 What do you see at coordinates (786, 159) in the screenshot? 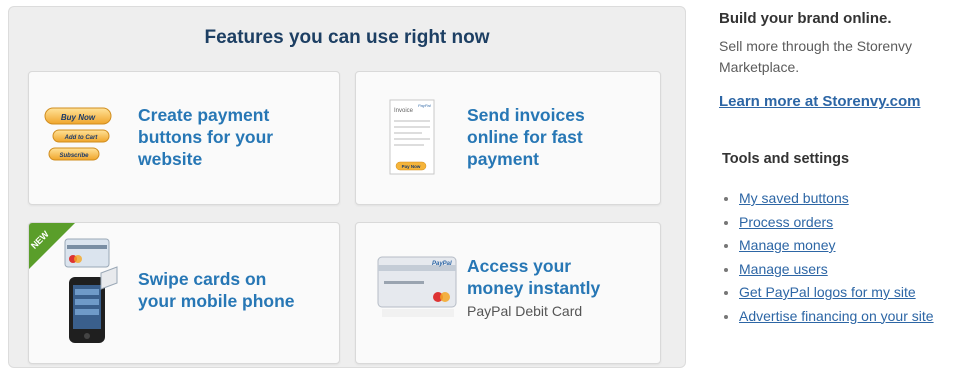
I see `tools-heading: Tools and settings` at bounding box center [786, 159].